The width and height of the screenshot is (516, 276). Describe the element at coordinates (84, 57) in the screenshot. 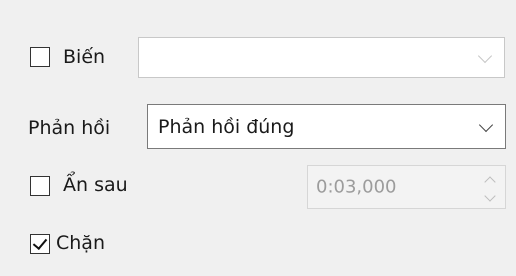

I see `variable-label: Biến` at that location.